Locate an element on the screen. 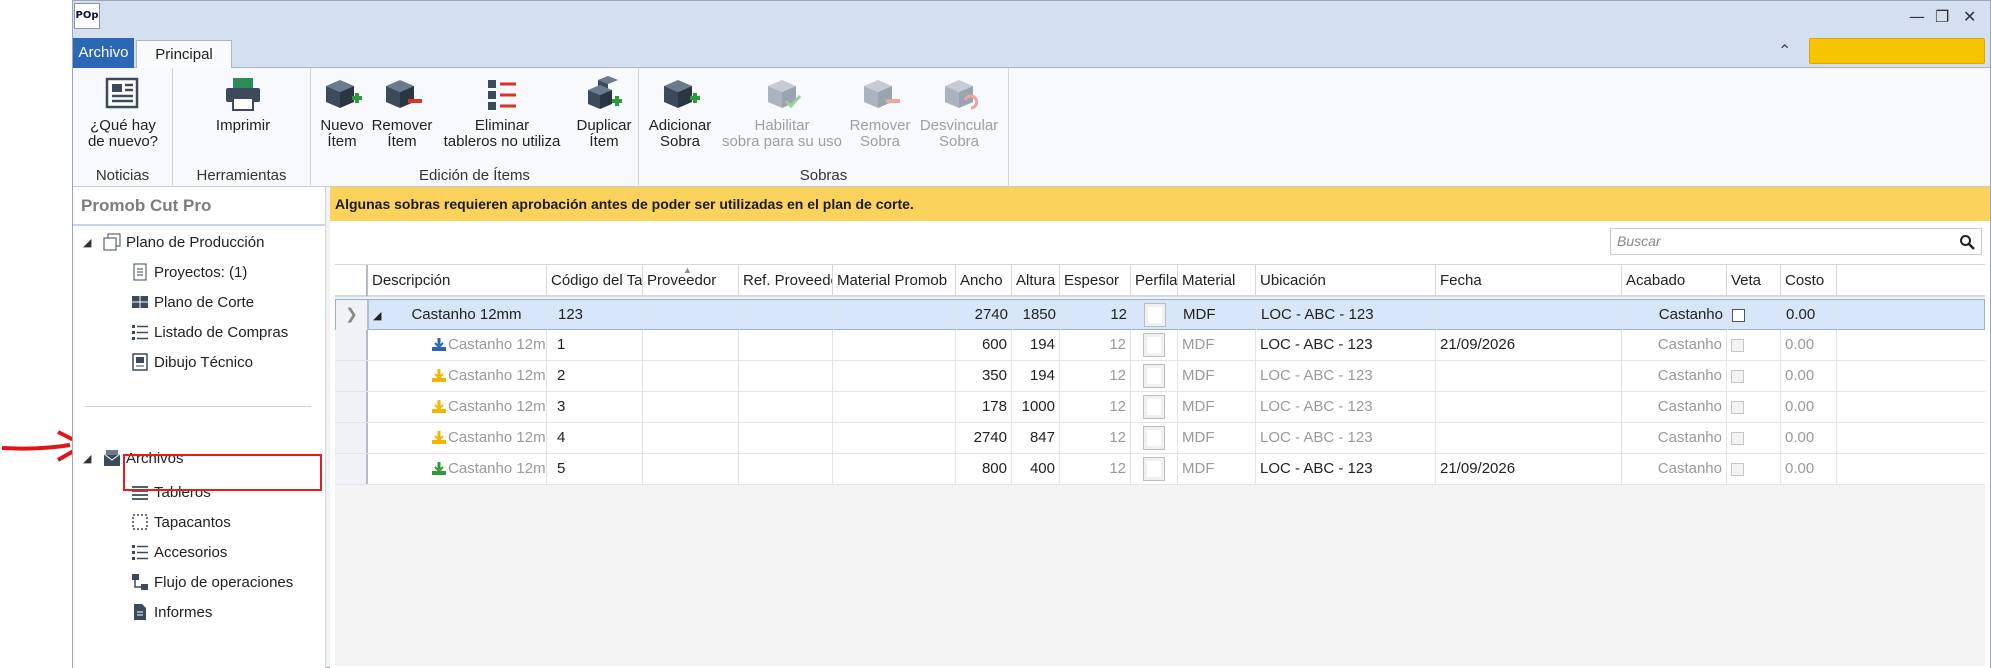  cell-espesor: 12 is located at coordinates (1095, 345).